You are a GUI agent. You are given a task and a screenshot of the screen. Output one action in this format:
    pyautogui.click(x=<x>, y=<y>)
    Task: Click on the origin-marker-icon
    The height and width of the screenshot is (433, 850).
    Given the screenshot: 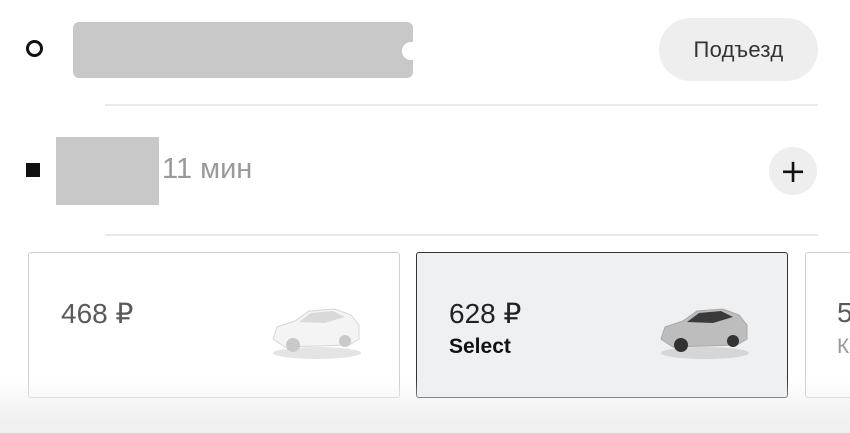 What is the action you would take?
    pyautogui.click(x=34, y=48)
    